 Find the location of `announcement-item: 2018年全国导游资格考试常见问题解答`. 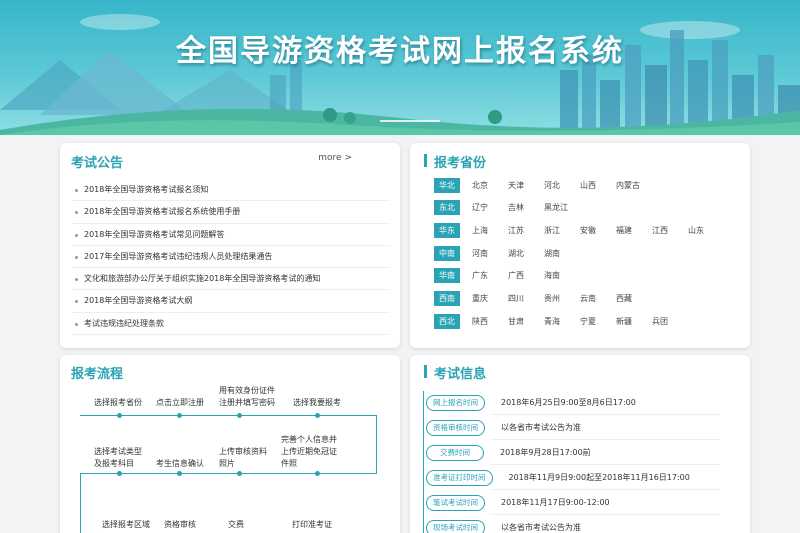

announcement-item: 2018年全国导游资格考试常见问题解答 is located at coordinates (231, 235).